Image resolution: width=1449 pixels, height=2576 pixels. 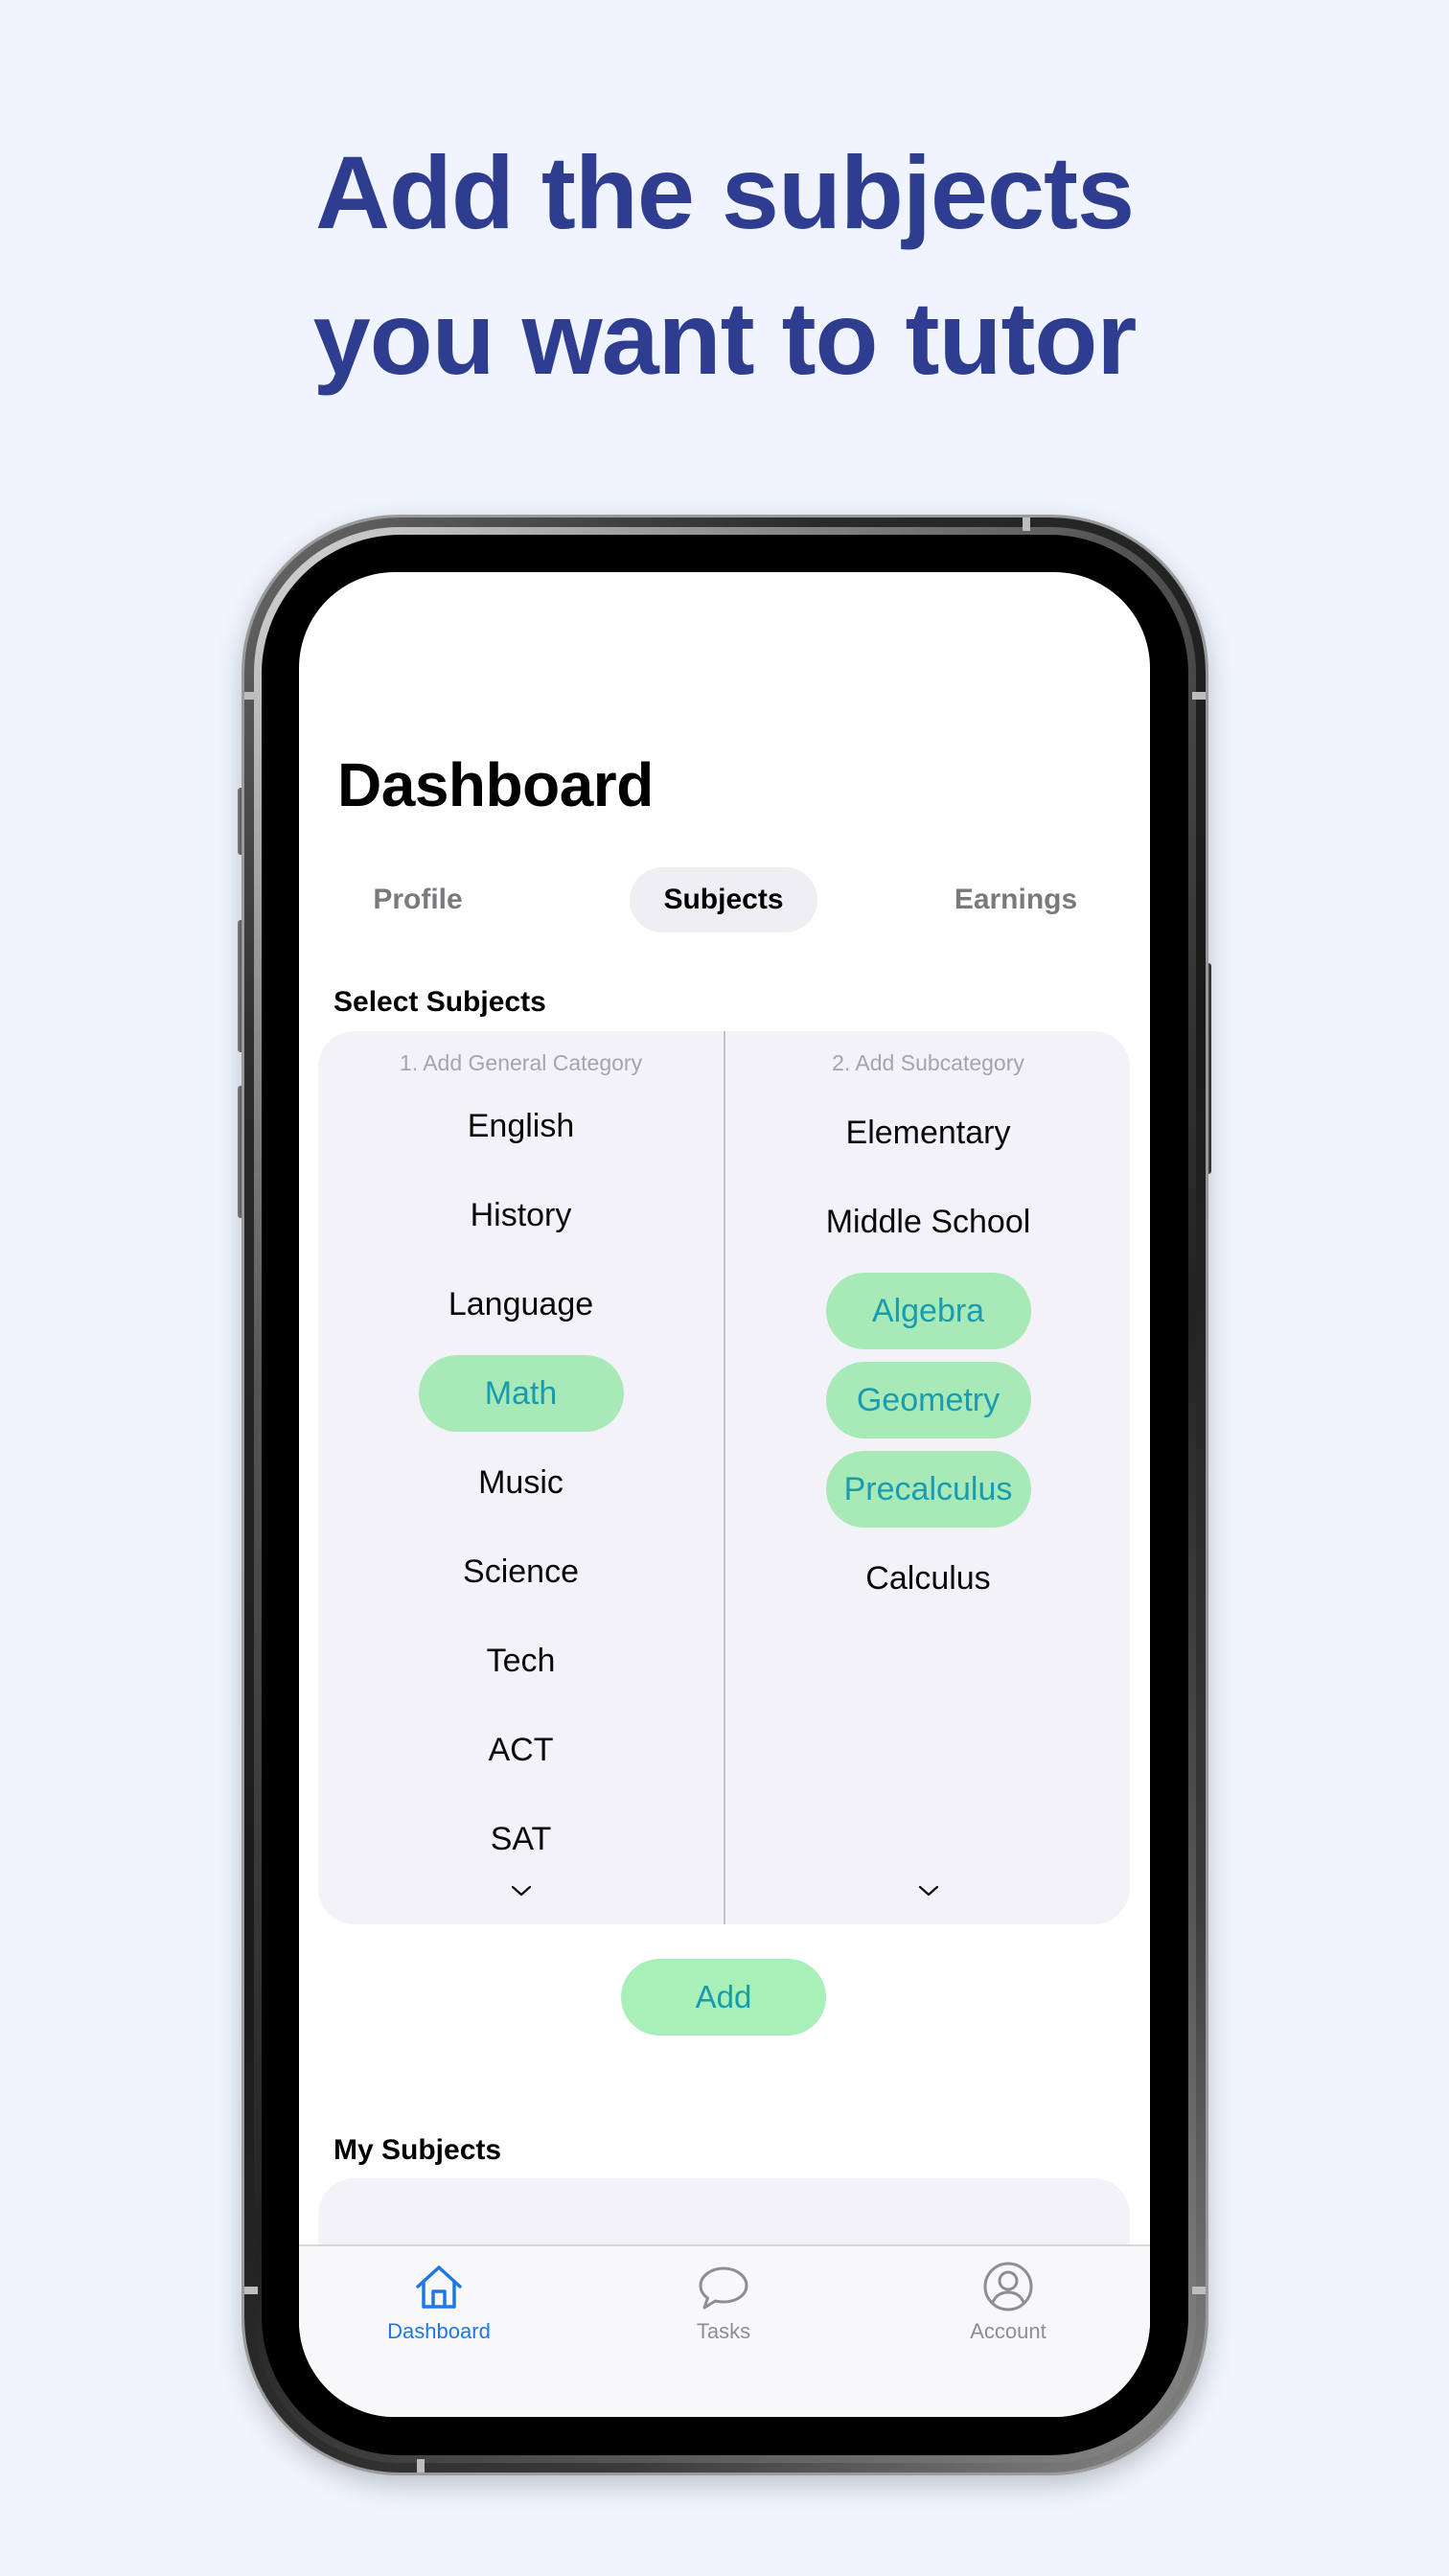 I want to click on tabbar-label: Dashboard, so click(x=439, y=2331).